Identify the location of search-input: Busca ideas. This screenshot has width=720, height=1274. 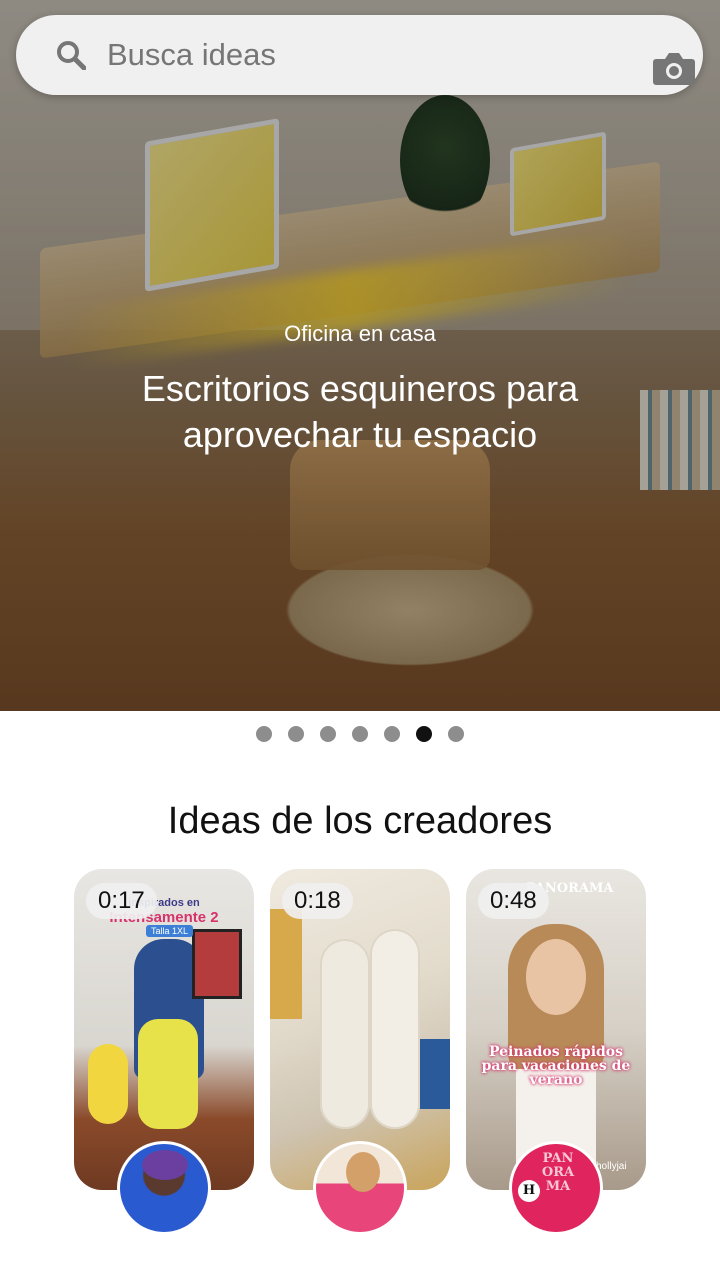
(191, 55).